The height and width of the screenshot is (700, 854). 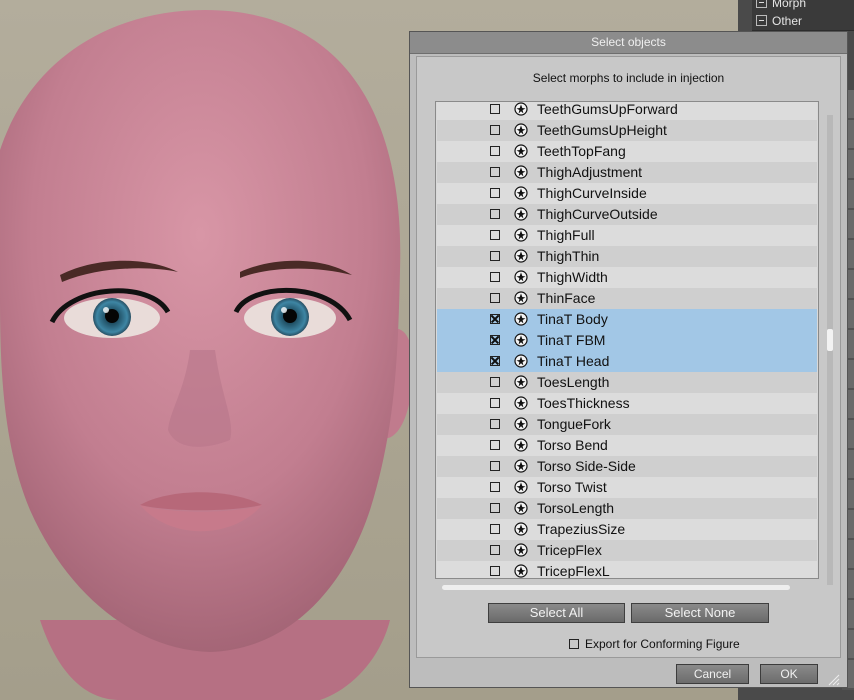 I want to click on list-item: ToesLength, so click(x=627, y=382).